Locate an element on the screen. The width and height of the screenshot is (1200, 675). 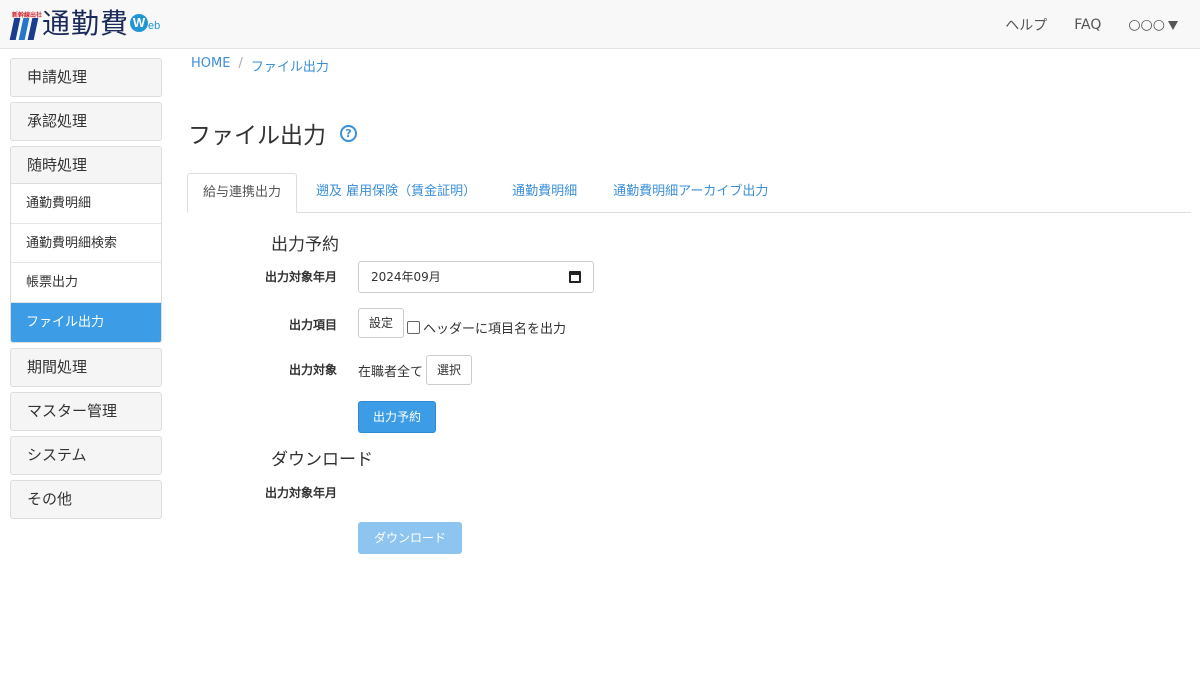
tab-retro-employment-insurance: 遡及 雇用保険（賃金証明） is located at coordinates (396, 193).